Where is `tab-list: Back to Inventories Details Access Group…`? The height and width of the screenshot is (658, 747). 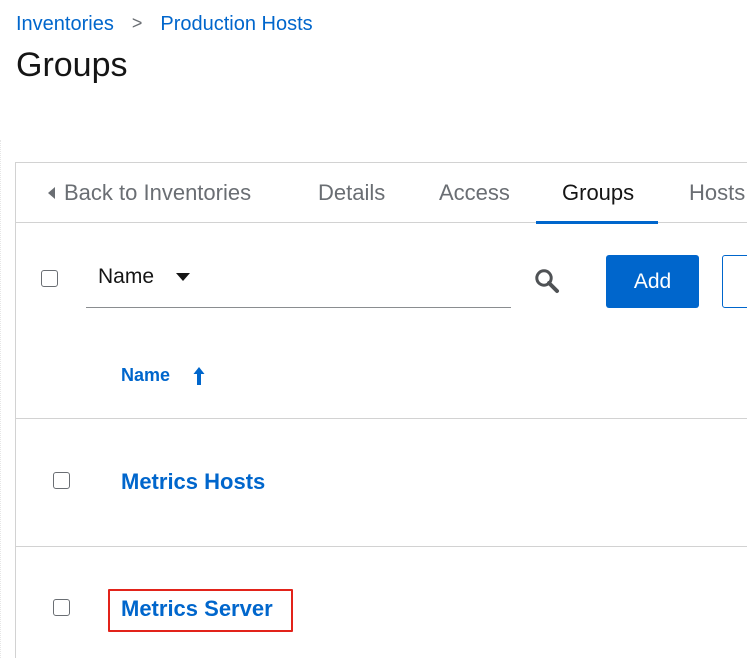
tab-list: Back to Inventories Details Access Group… is located at coordinates (381, 193).